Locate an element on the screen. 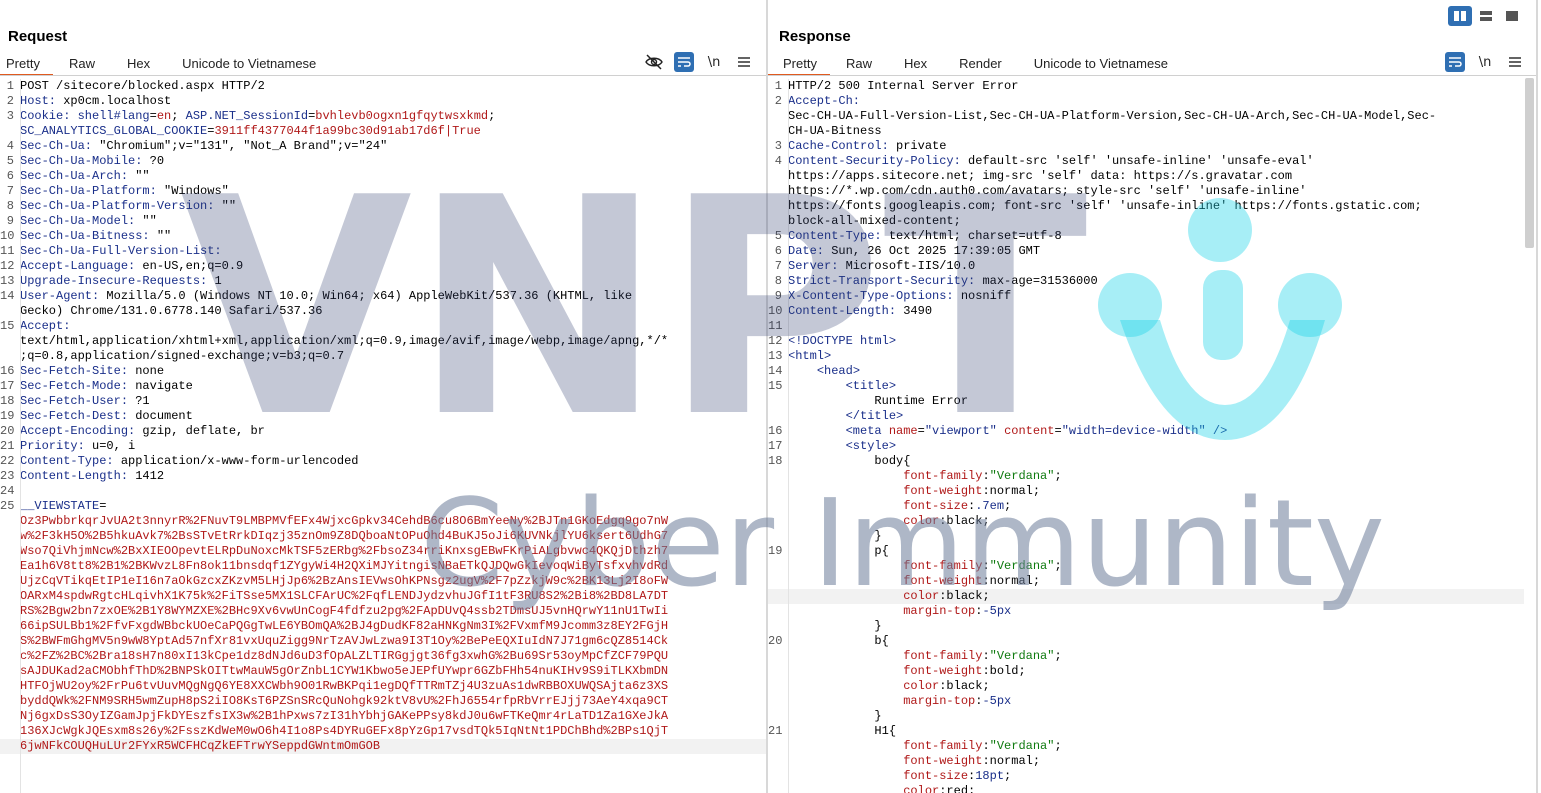  response-tab-pretty: Pretty is located at coordinates (799, 64).